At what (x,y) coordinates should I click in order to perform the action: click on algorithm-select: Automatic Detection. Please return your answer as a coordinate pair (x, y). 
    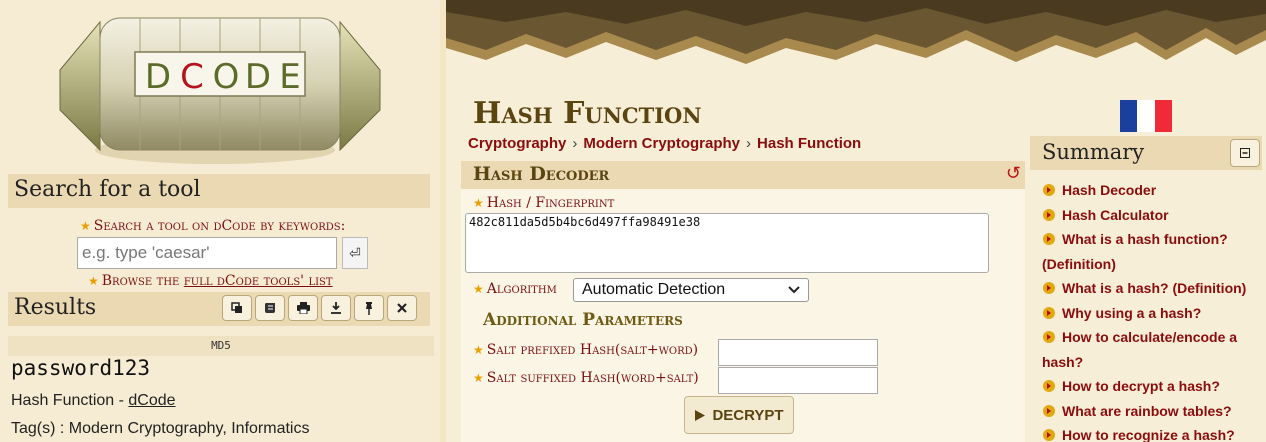
    Looking at the image, I should click on (691, 290).